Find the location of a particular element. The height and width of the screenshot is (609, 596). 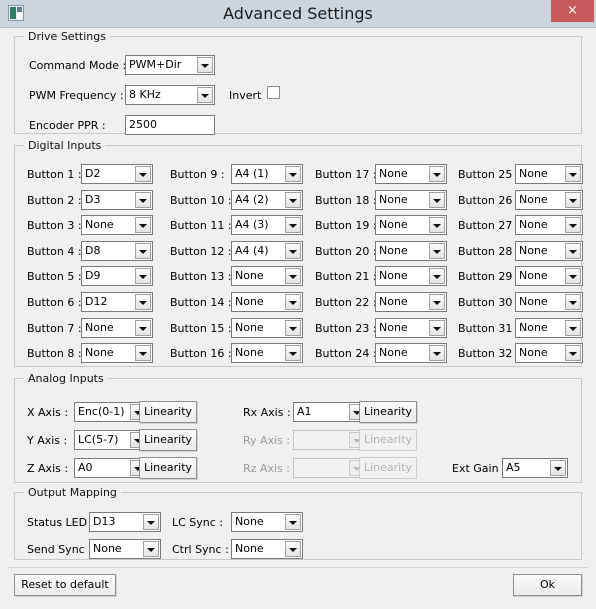

button-3-select: None is located at coordinates (117, 225).